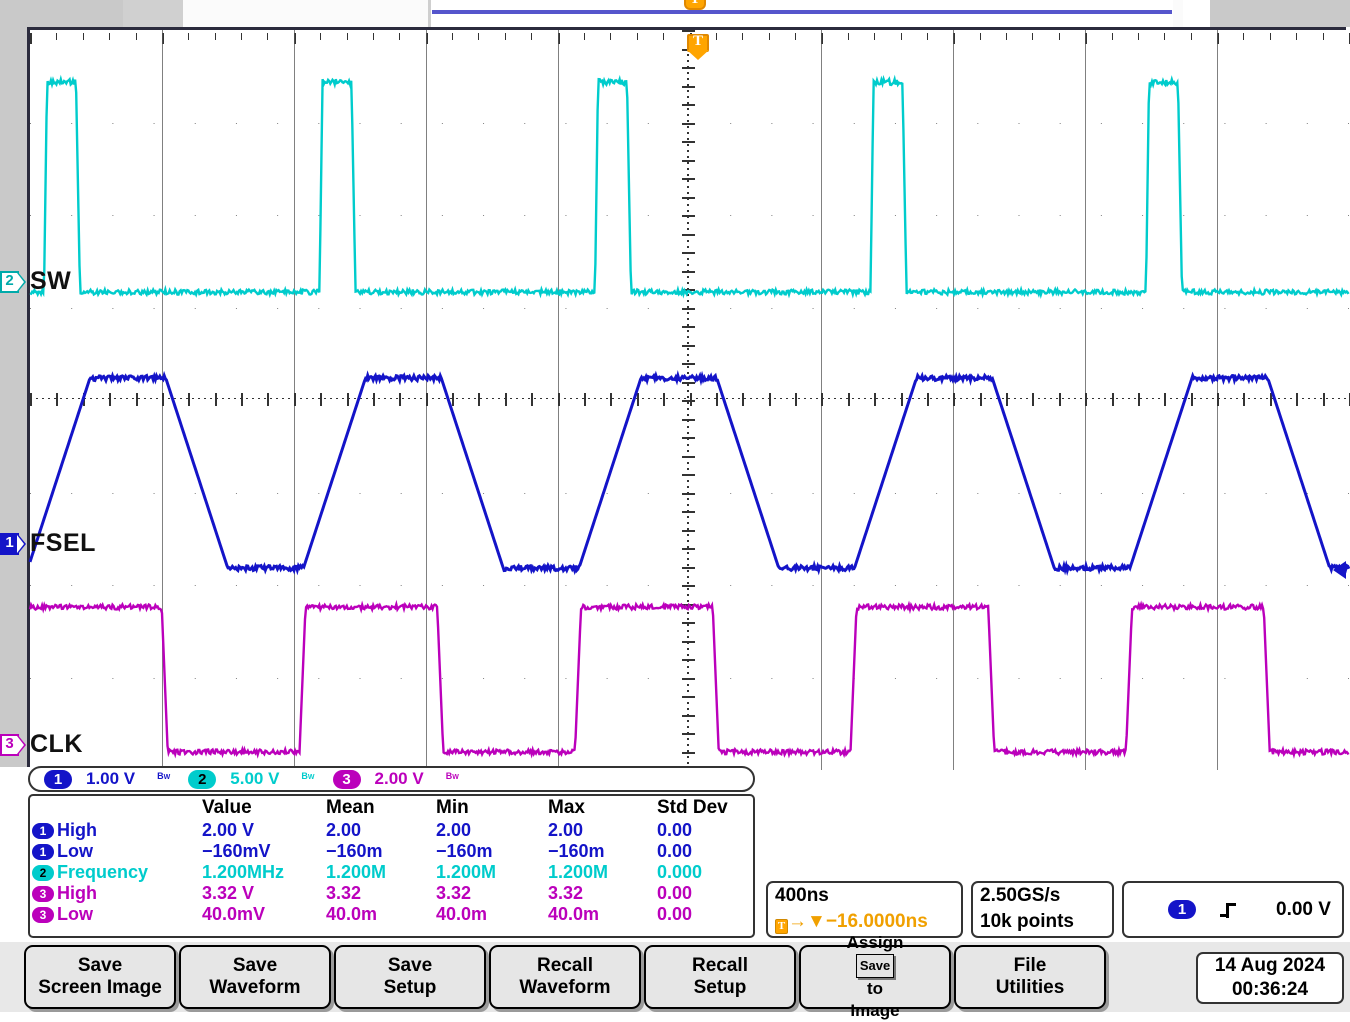 Image resolution: width=1350 pixels, height=1022 pixels. Describe the element at coordinates (115, 830) in the screenshot. I see `measurement-name-cell: 1 High` at that location.